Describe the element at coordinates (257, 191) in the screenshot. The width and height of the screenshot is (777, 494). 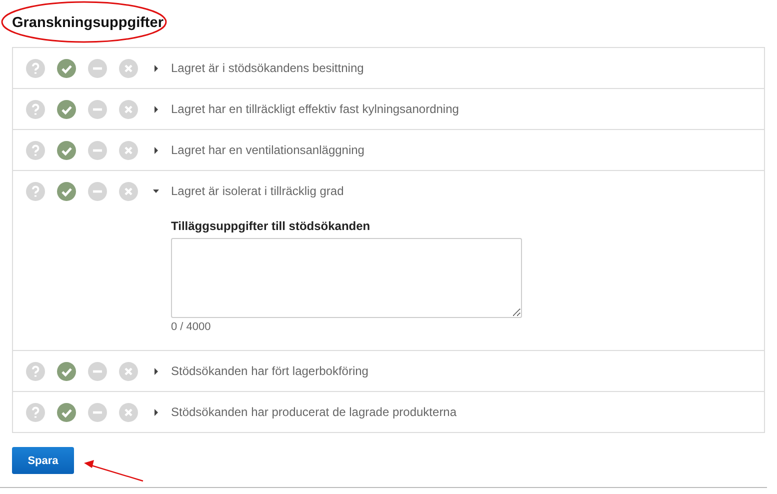
I see `row-label: Lagret är isolerat i tillräcklig grad` at that location.